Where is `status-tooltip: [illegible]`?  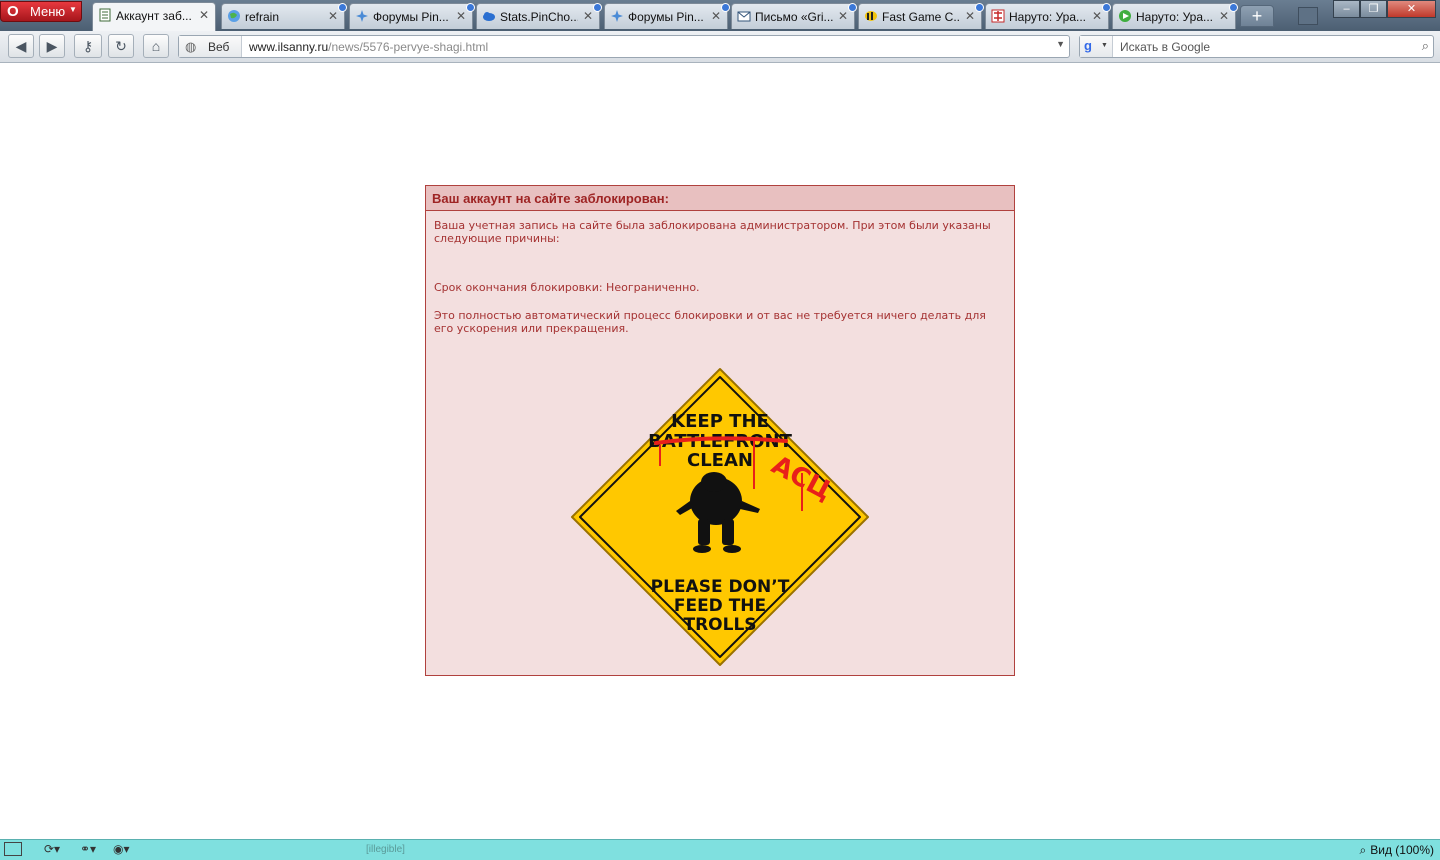 status-tooltip: [illegible] is located at coordinates (385, 849).